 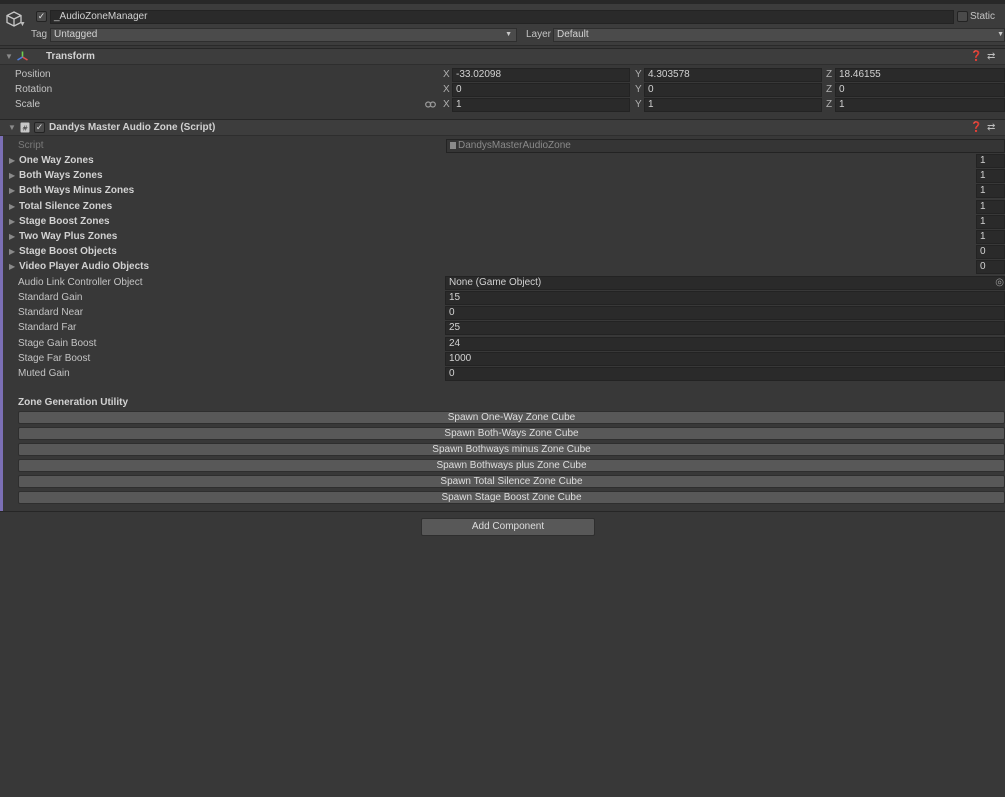 What do you see at coordinates (920, 75) in the screenshot?
I see `position-z-field: 18.46155` at bounding box center [920, 75].